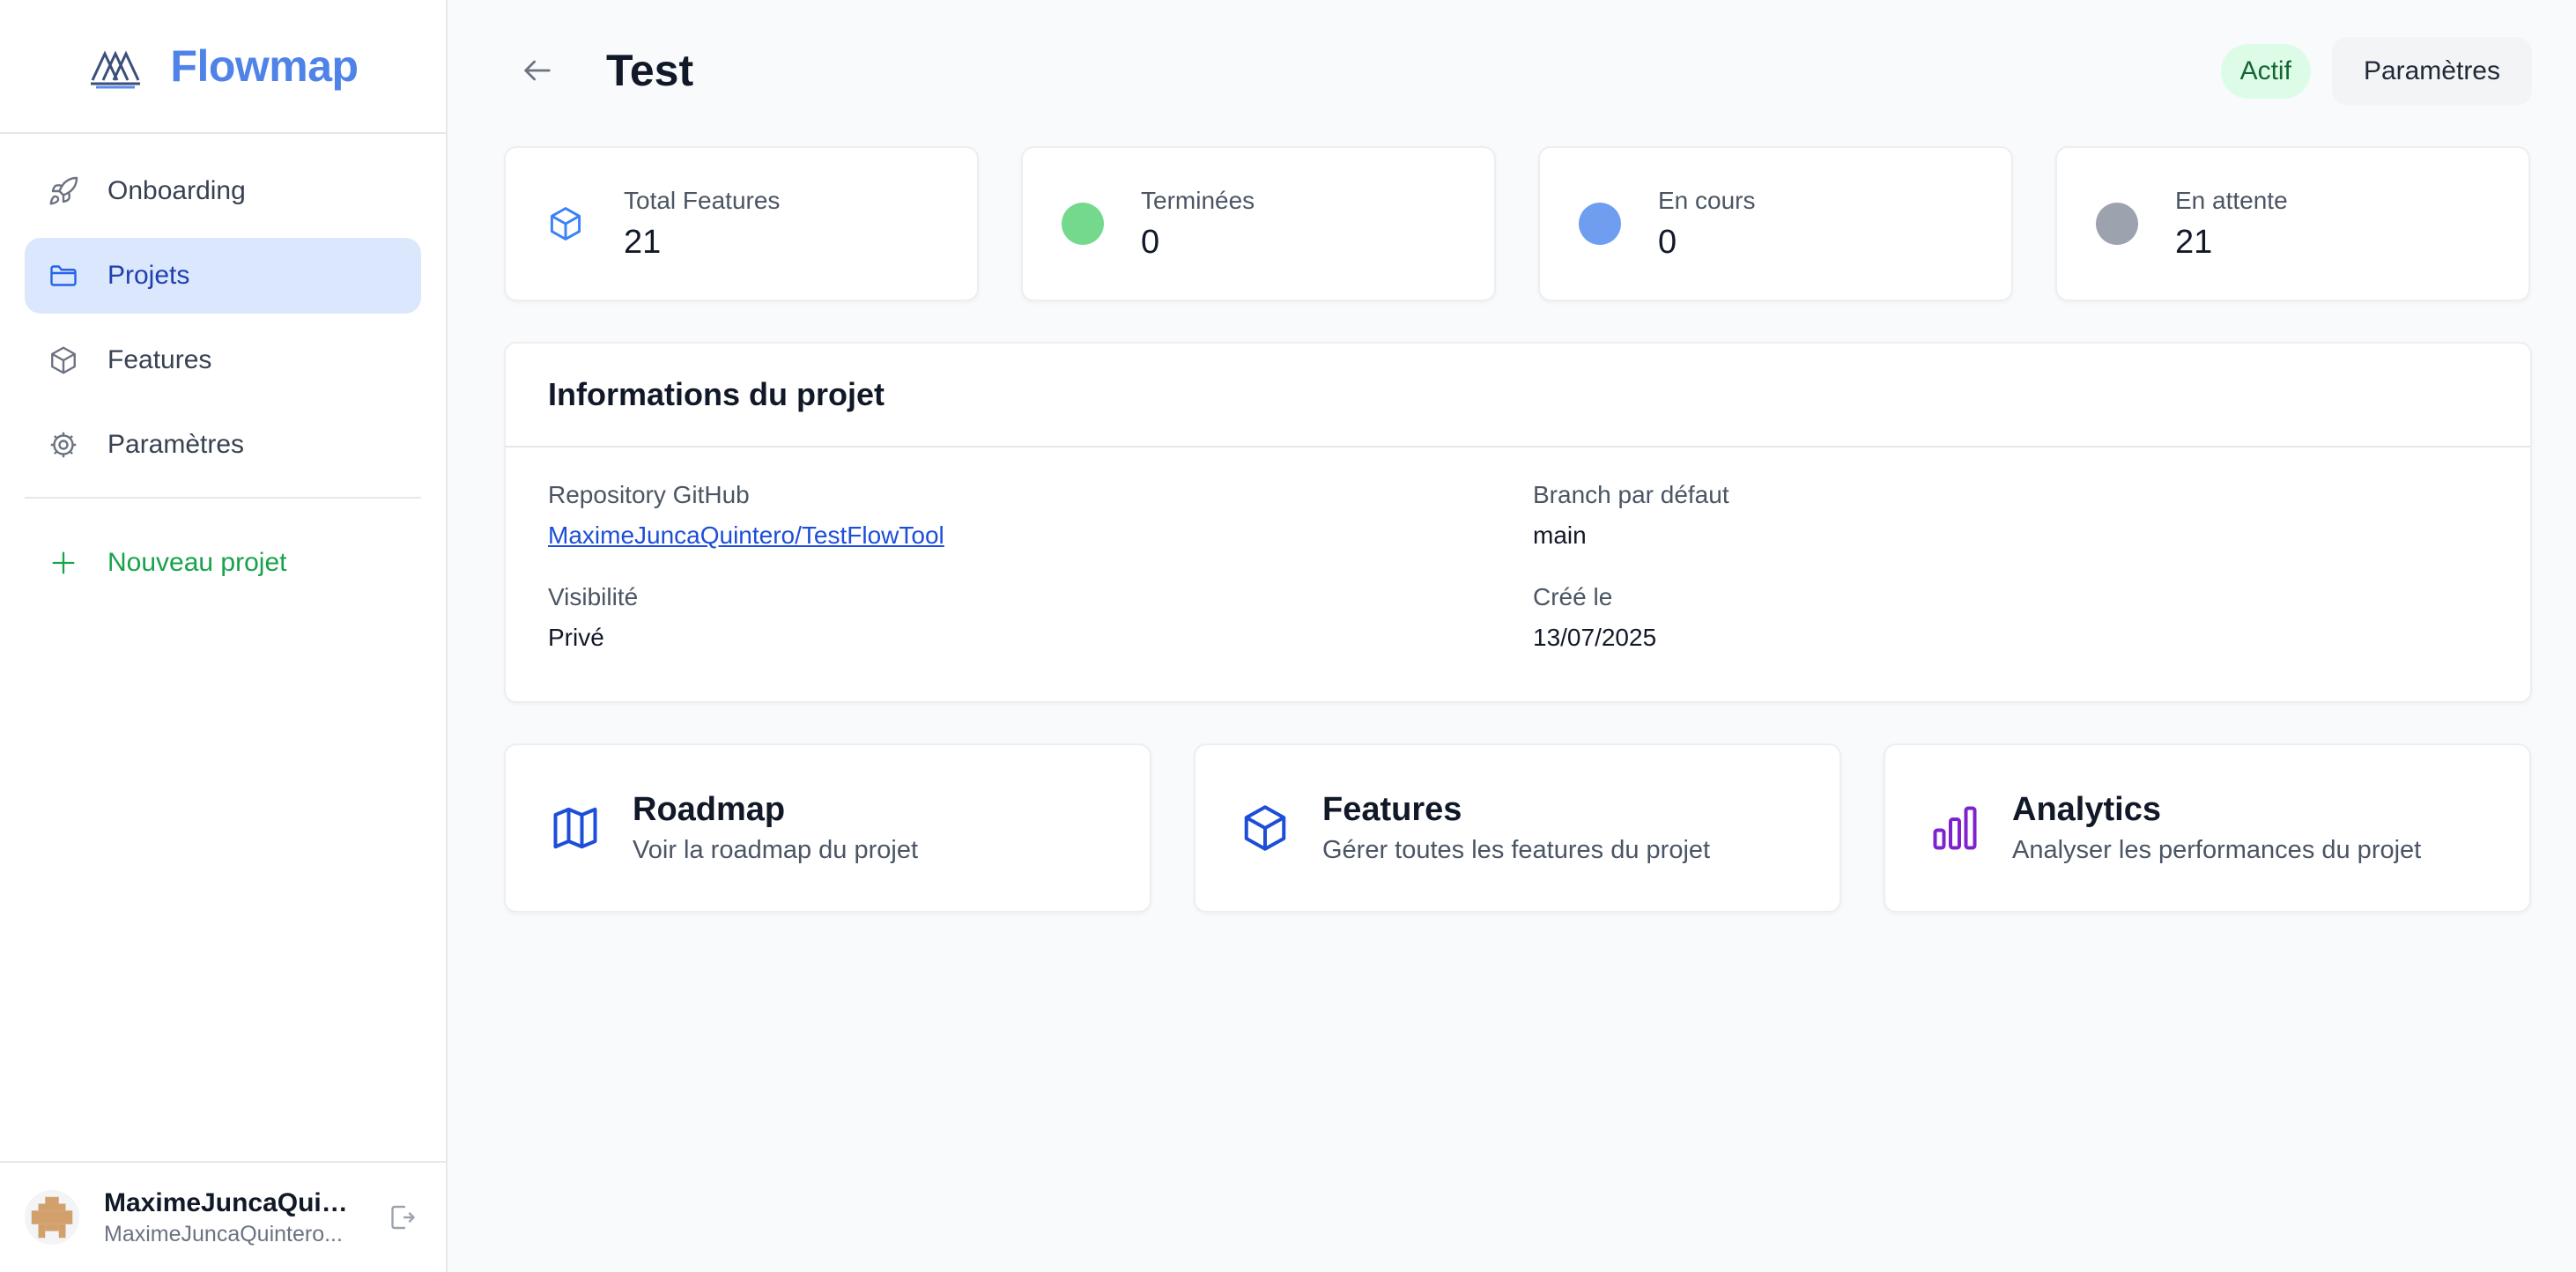 The width and height of the screenshot is (2576, 1272). What do you see at coordinates (2117, 224) in the screenshot?
I see `status-dot-gray` at bounding box center [2117, 224].